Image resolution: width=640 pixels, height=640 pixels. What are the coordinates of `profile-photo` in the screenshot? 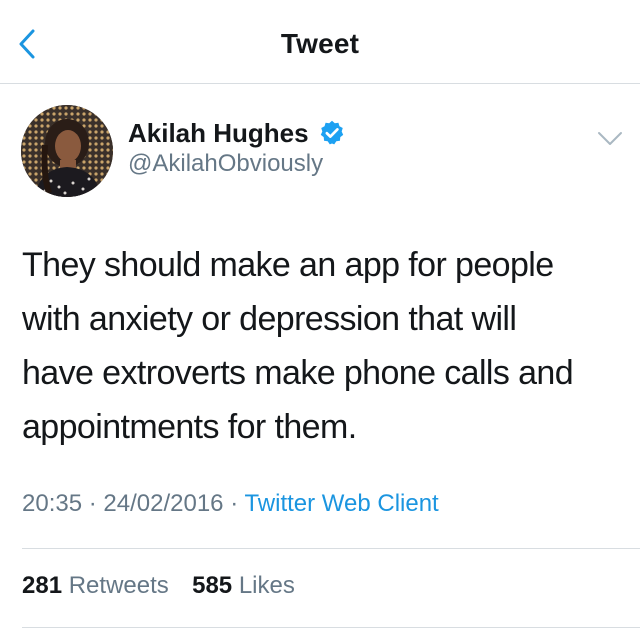 It's located at (67, 151).